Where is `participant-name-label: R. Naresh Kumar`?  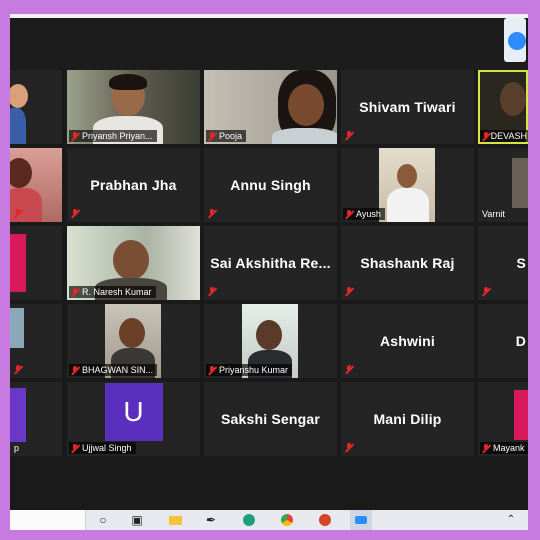 participant-name-label: R. Naresh Kumar is located at coordinates (112, 292).